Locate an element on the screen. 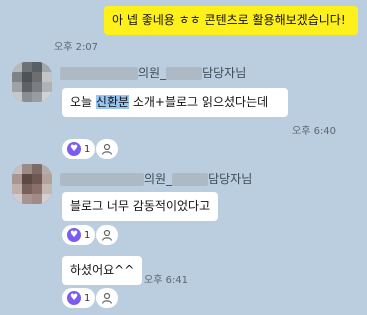  incoming-message-bubble: 하셨어요^^ is located at coordinates (102, 270).